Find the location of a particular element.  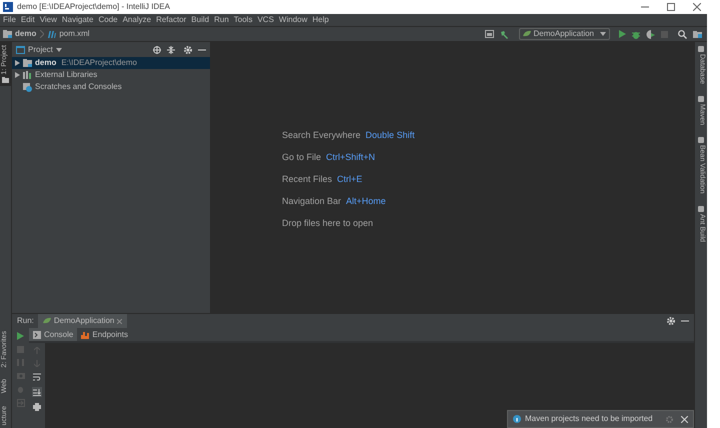

window-title: demo [E:\IDEAProject\demo] - IntelliJ IDEA is located at coordinates (93, 7).